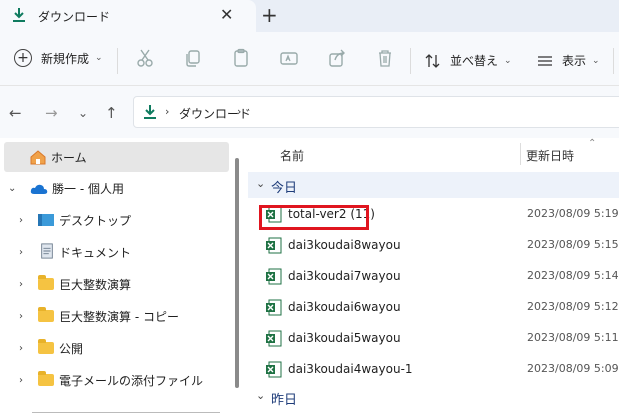 Image resolution: width=619 pixels, height=416 pixels. Describe the element at coordinates (65, 58) in the screenshot. I see `new-button-label: 新規作成` at that location.